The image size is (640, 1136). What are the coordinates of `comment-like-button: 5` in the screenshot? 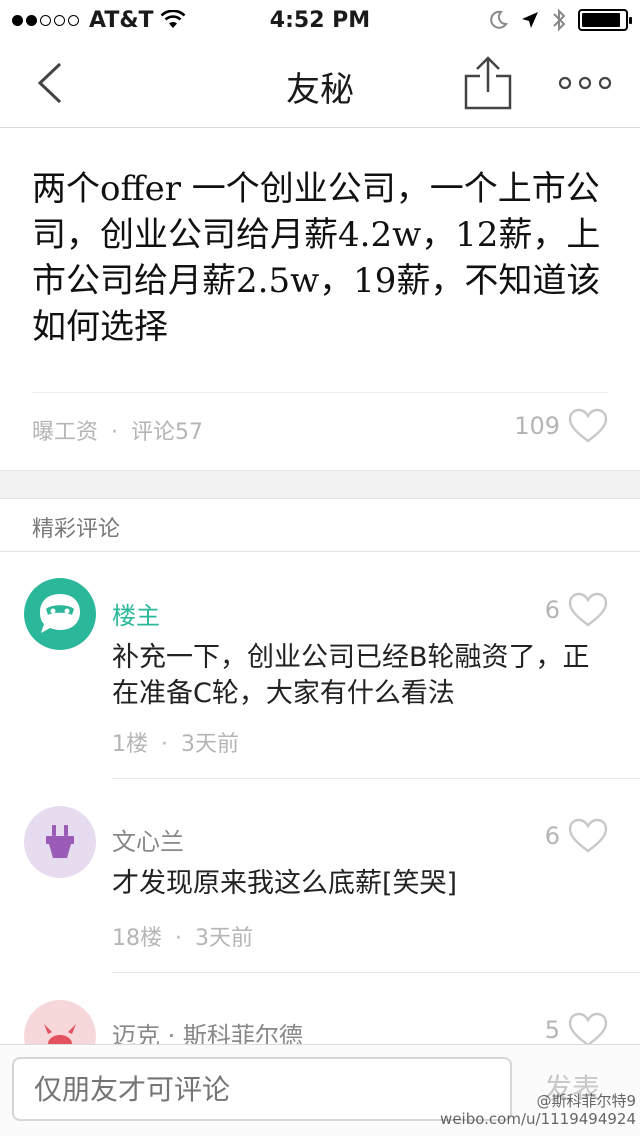 It's located at (576, 1030).